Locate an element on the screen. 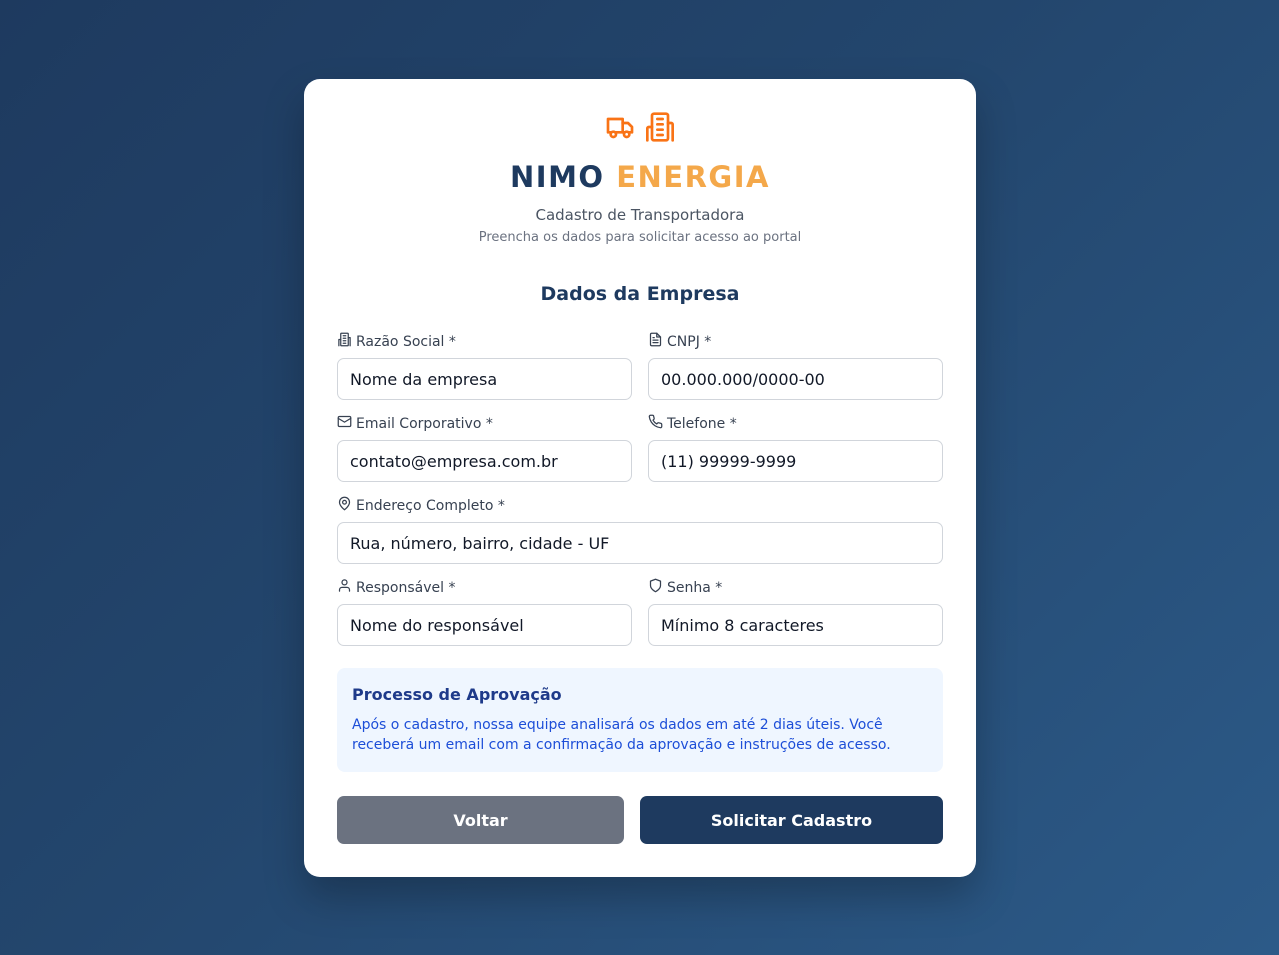  telefone-label: Telefone * is located at coordinates (702, 424).